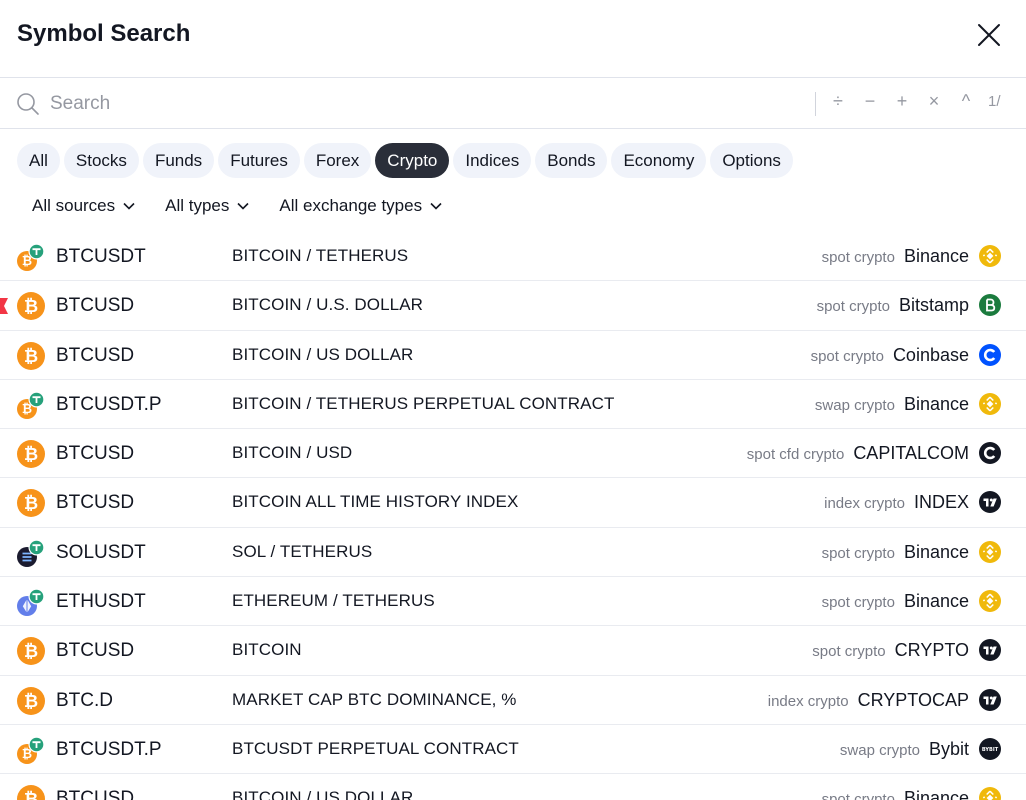 The image size is (1026, 800). What do you see at coordinates (864, 504) in the screenshot?
I see `symbol-type: index crypto` at bounding box center [864, 504].